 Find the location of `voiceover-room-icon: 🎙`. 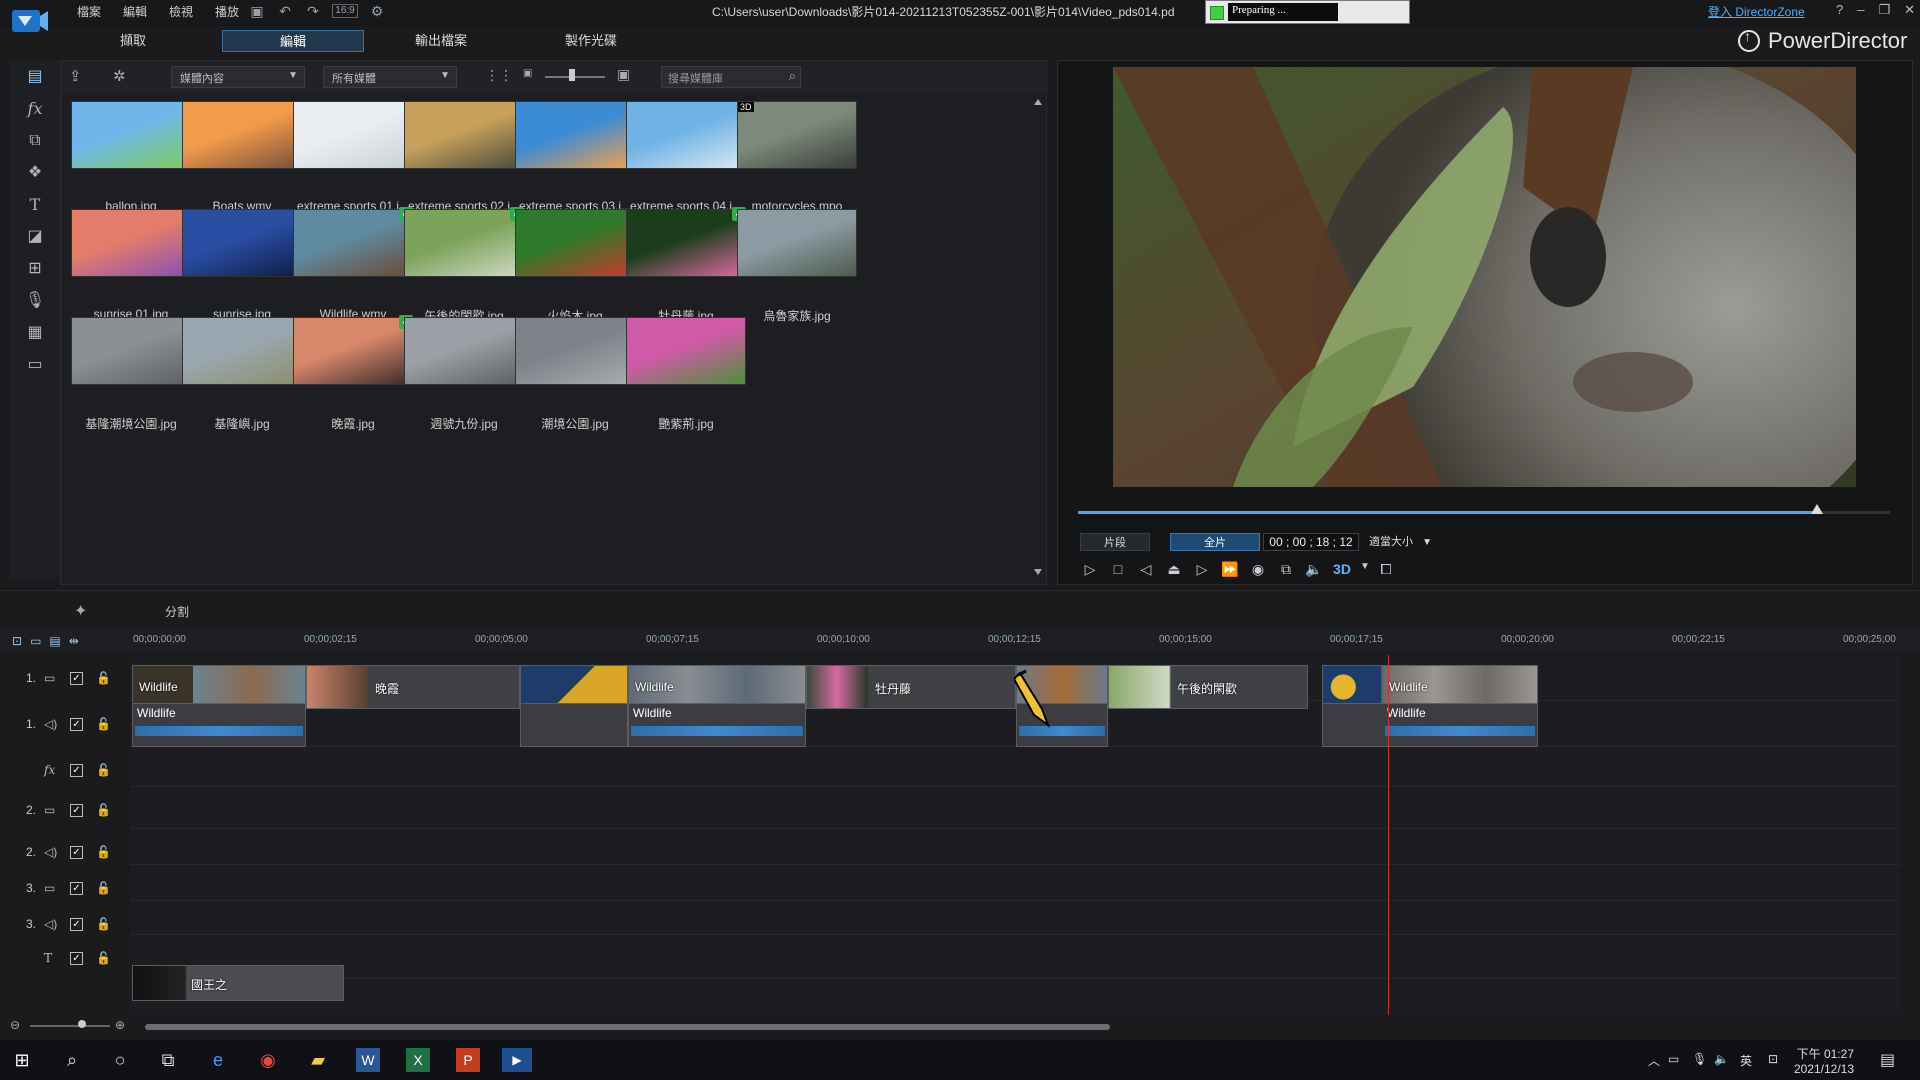

voiceover-room-icon: 🎙 is located at coordinates (35, 301).